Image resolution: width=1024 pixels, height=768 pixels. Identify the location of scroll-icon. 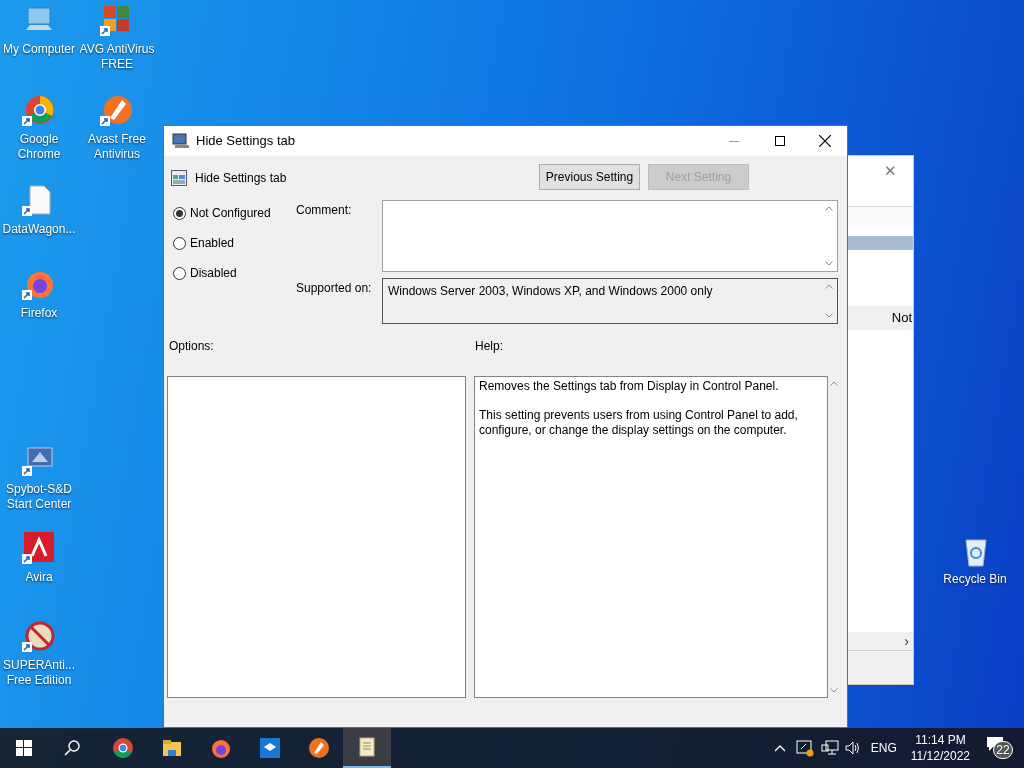
(367, 747).